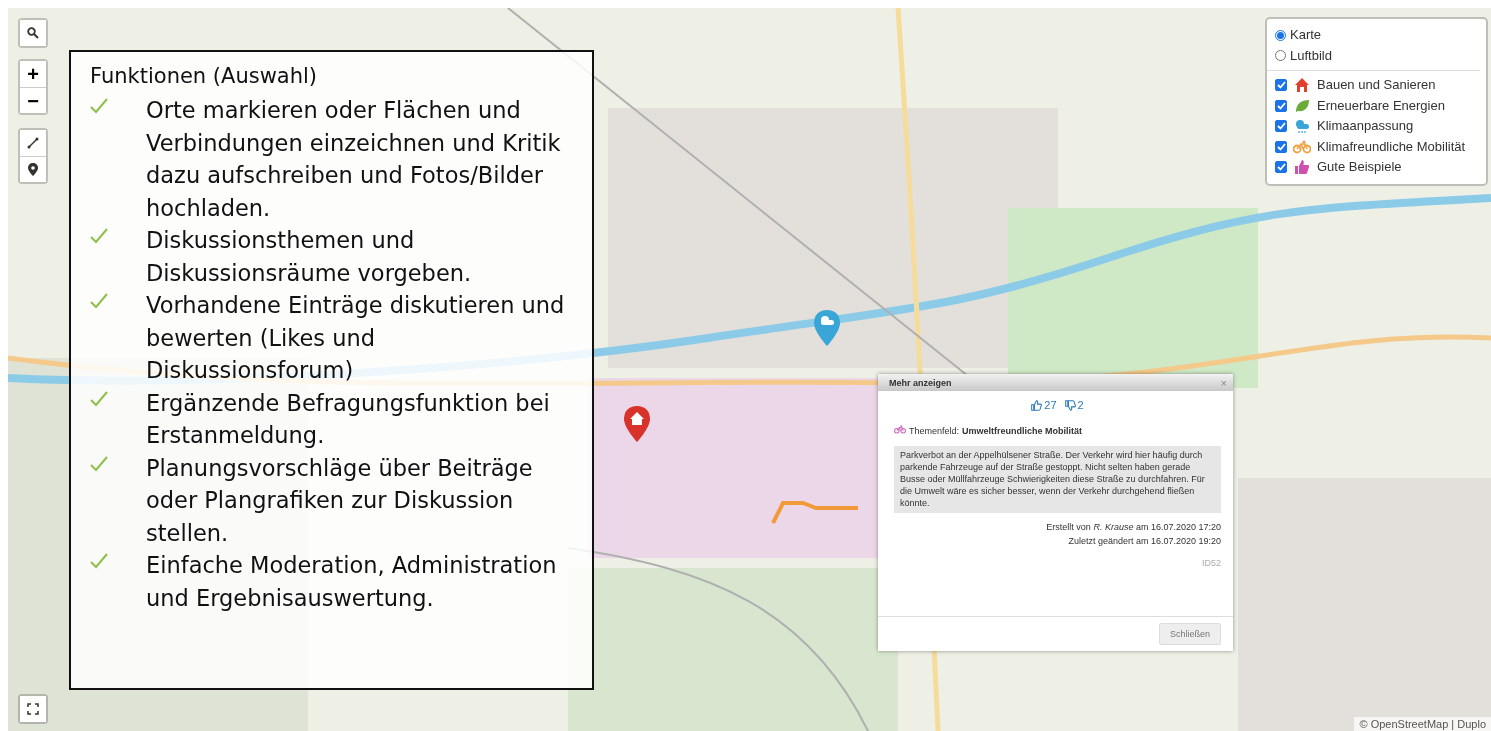  What do you see at coordinates (1311, 55) in the screenshot?
I see `layer-label: Luftbild` at bounding box center [1311, 55].